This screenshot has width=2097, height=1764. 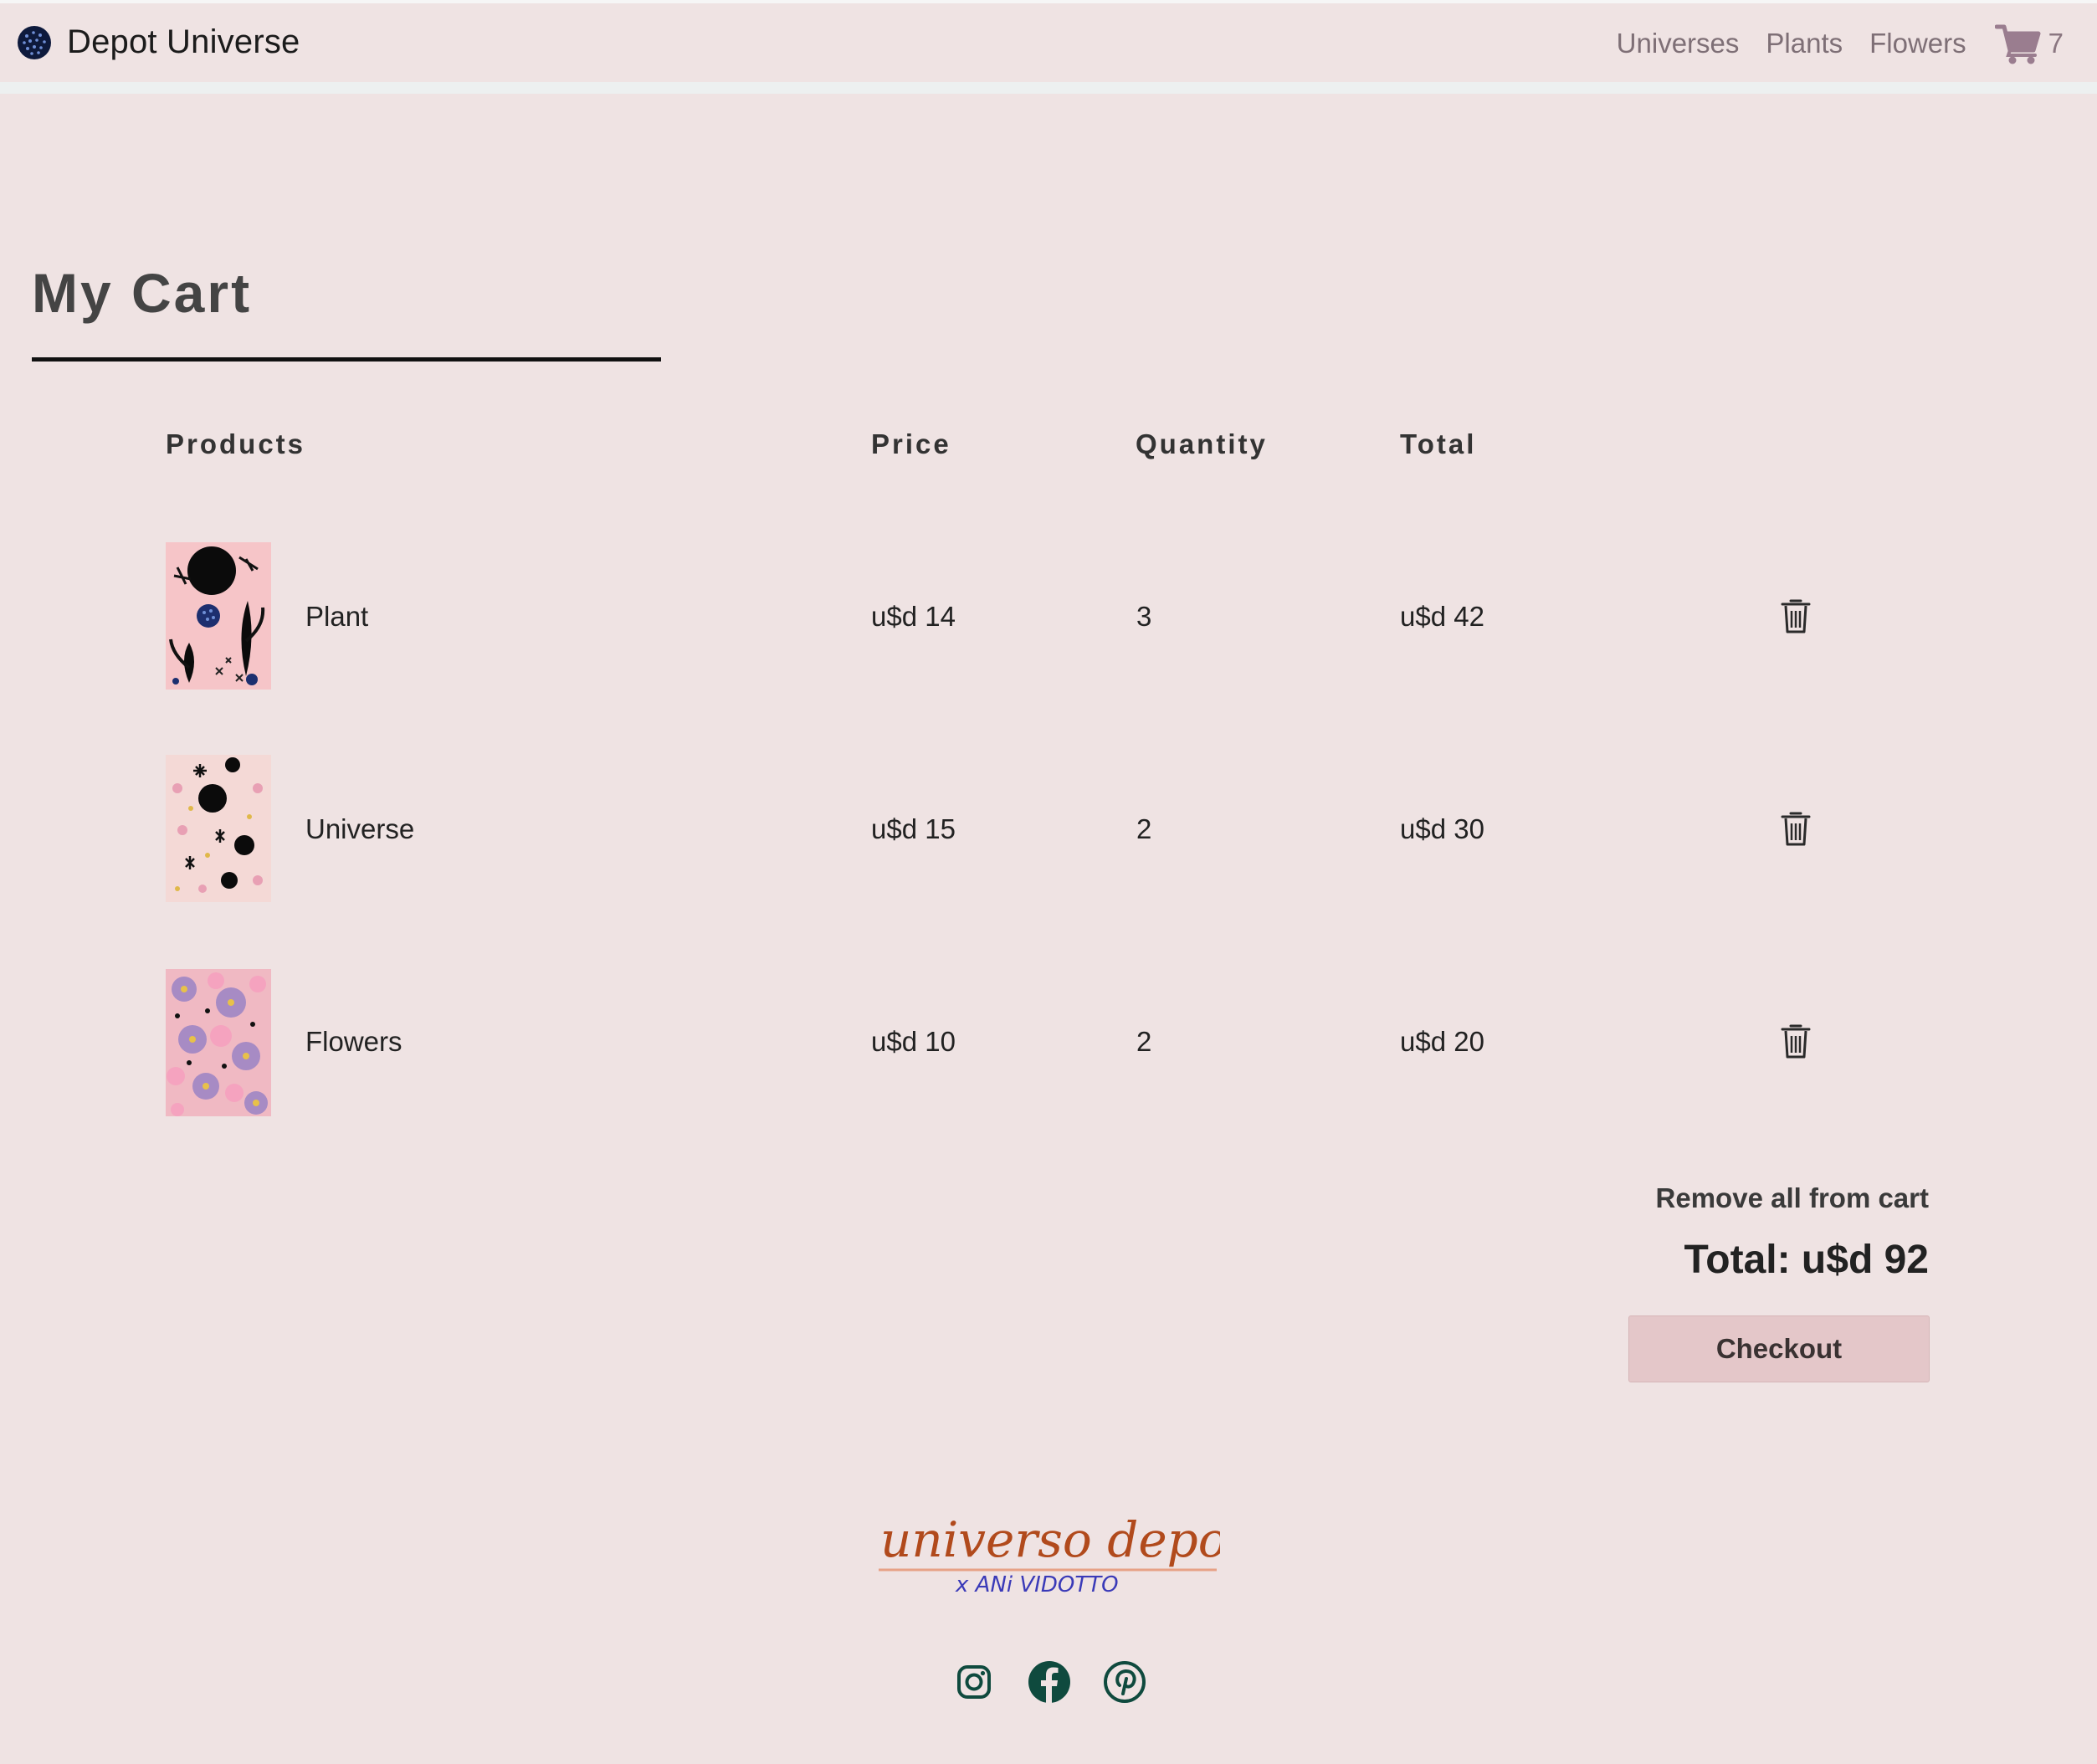 What do you see at coordinates (1678, 43) in the screenshot?
I see `nav-link-universes: Universes` at bounding box center [1678, 43].